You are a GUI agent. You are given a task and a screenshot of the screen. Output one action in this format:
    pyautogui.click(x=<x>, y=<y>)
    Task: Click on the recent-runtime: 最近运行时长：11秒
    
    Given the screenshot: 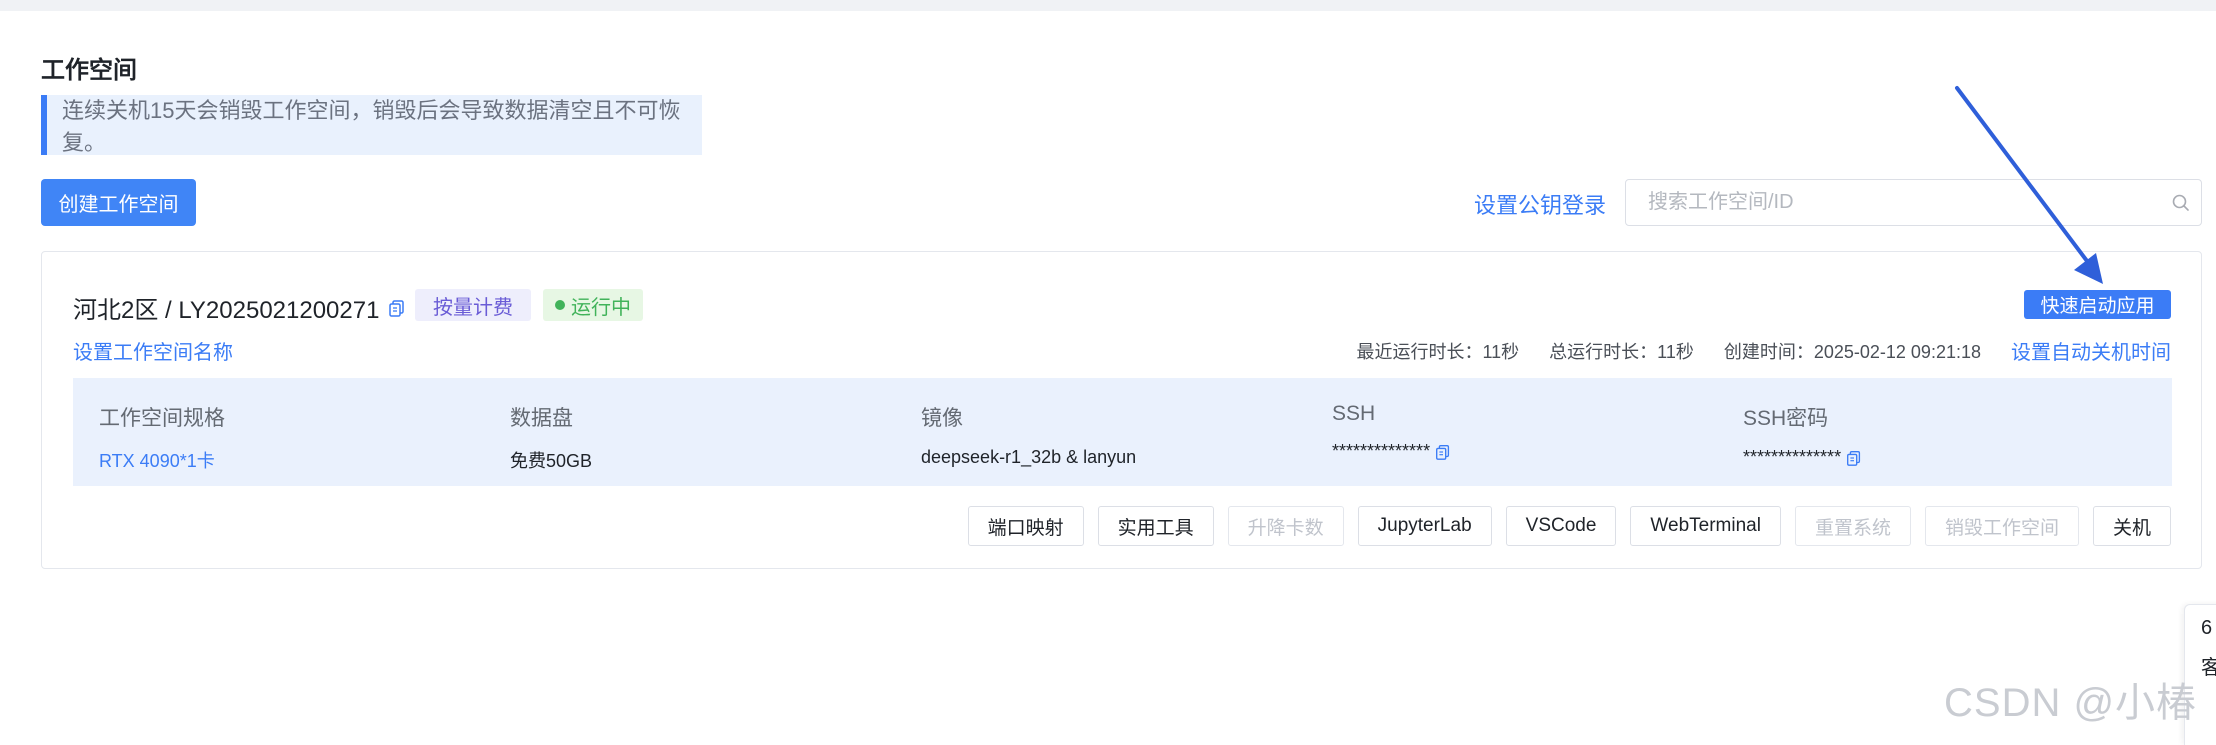 What is the action you would take?
    pyautogui.click(x=1438, y=351)
    